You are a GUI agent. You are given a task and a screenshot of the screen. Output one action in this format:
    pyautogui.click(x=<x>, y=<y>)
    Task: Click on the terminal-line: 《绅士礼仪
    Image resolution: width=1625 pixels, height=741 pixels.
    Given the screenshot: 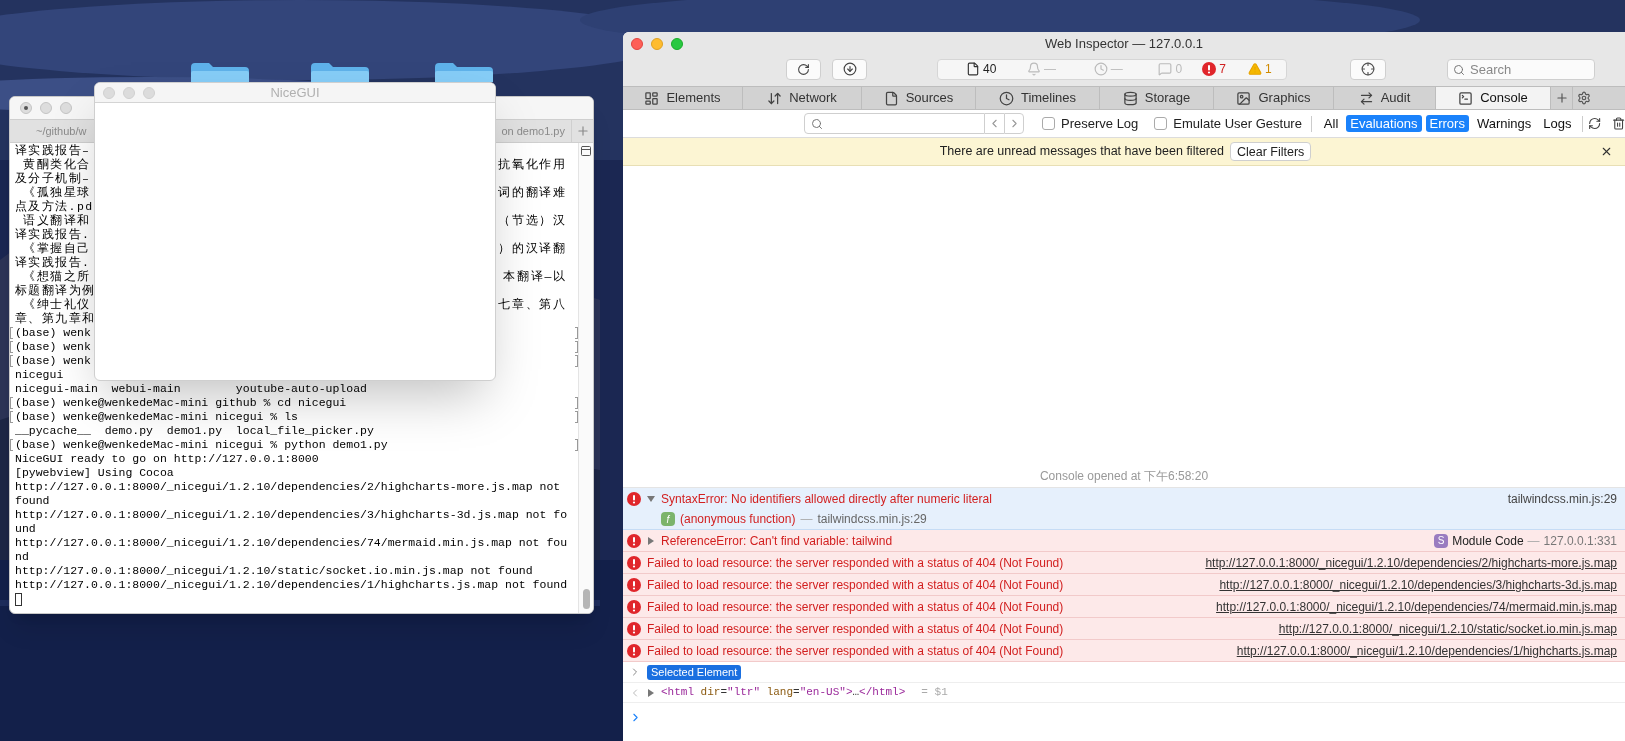 What is the action you would take?
    pyautogui.click(x=56, y=305)
    